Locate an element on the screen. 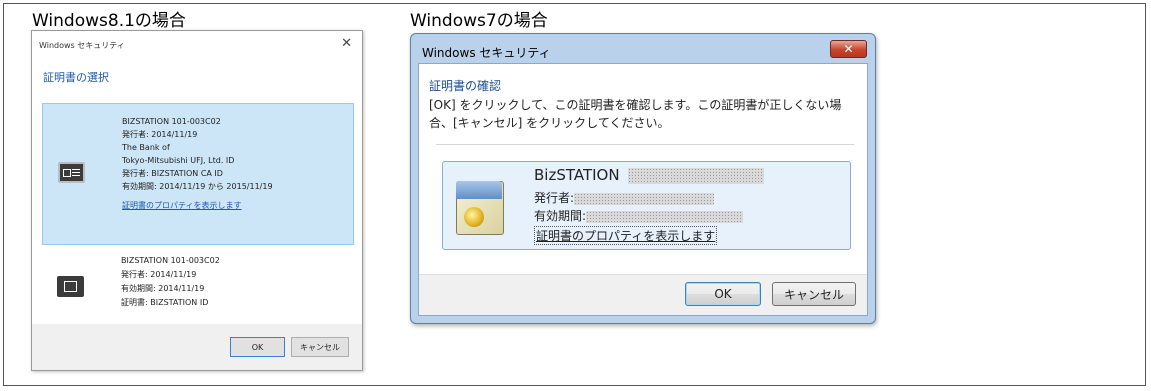 The image size is (1151, 391). cert-line: 発行者: BIZSTATION CA ID is located at coordinates (172, 173).